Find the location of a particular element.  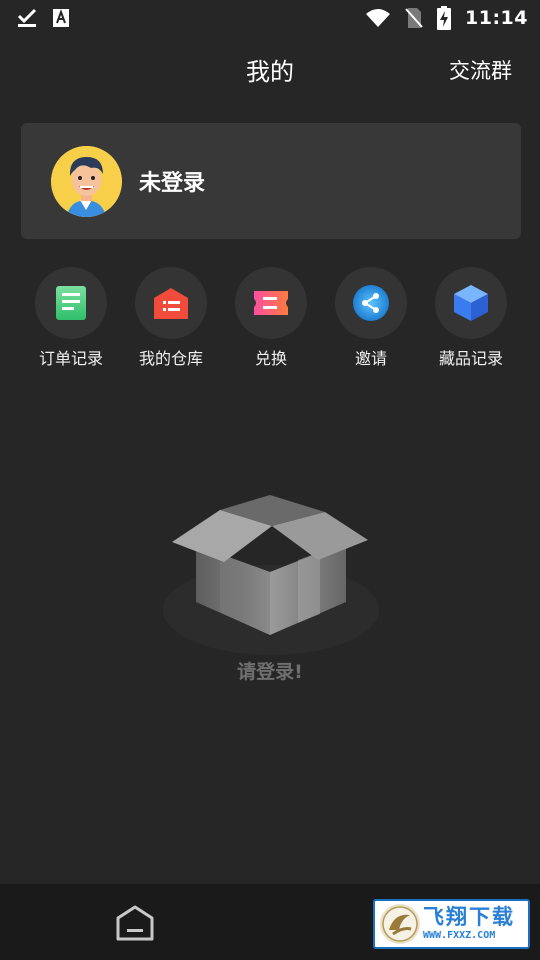

quick-menu: 订单记录 我的仓库 兑换 邀请 藏品记录 is located at coordinates (271, 322).